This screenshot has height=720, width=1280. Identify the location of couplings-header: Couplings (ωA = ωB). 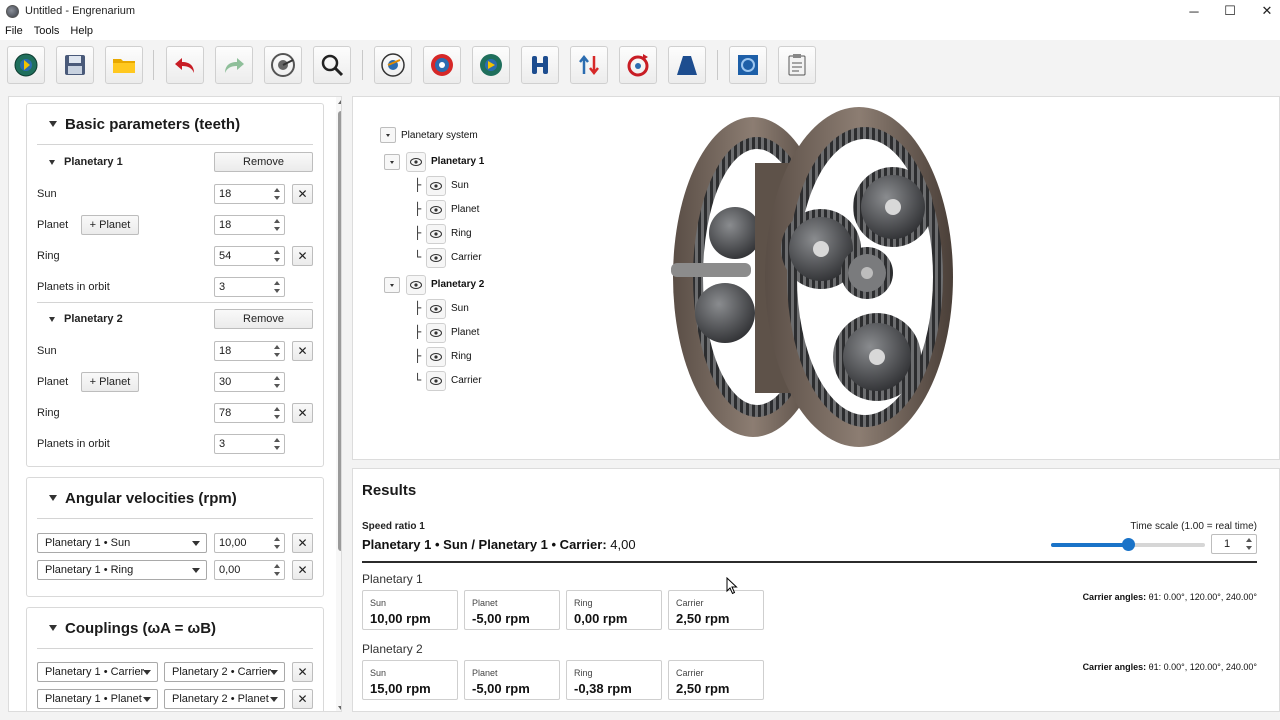
(175, 628).